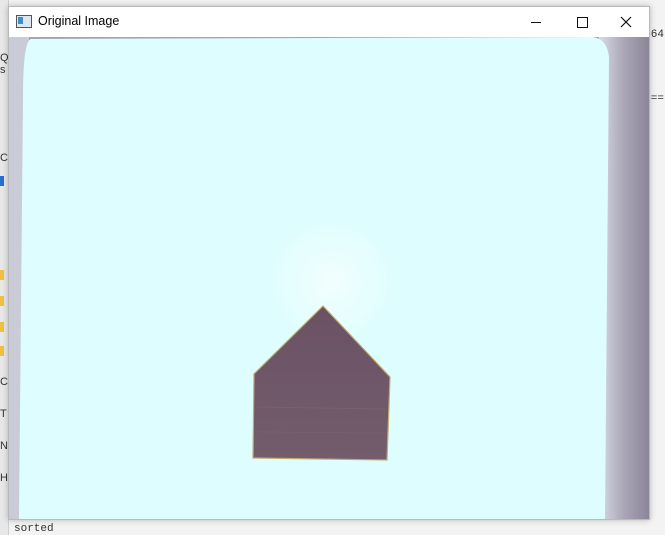  Describe the element at coordinates (4, 58) in the screenshot. I see `background-glyph: Q` at that location.